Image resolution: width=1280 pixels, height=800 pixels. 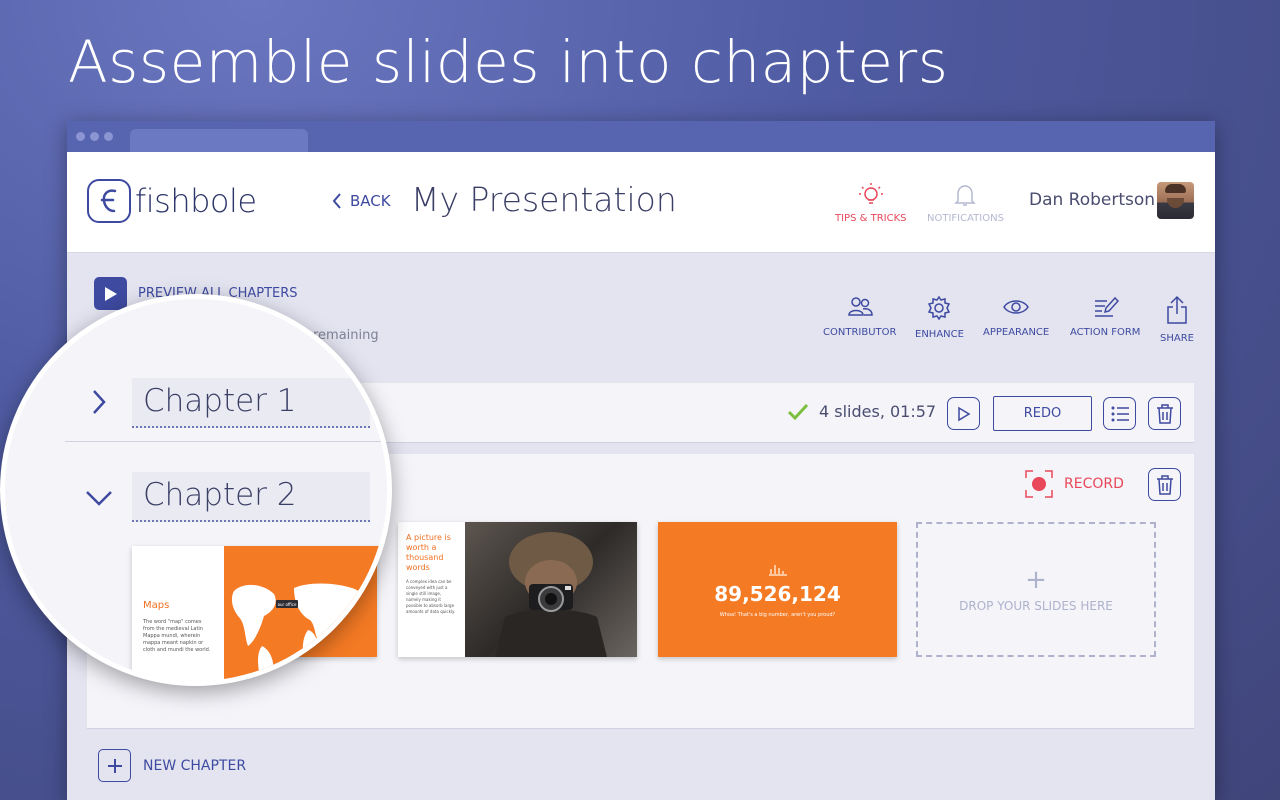 What do you see at coordinates (860, 332) in the screenshot?
I see `contributor-label: CONTRIBUTOR` at bounding box center [860, 332].